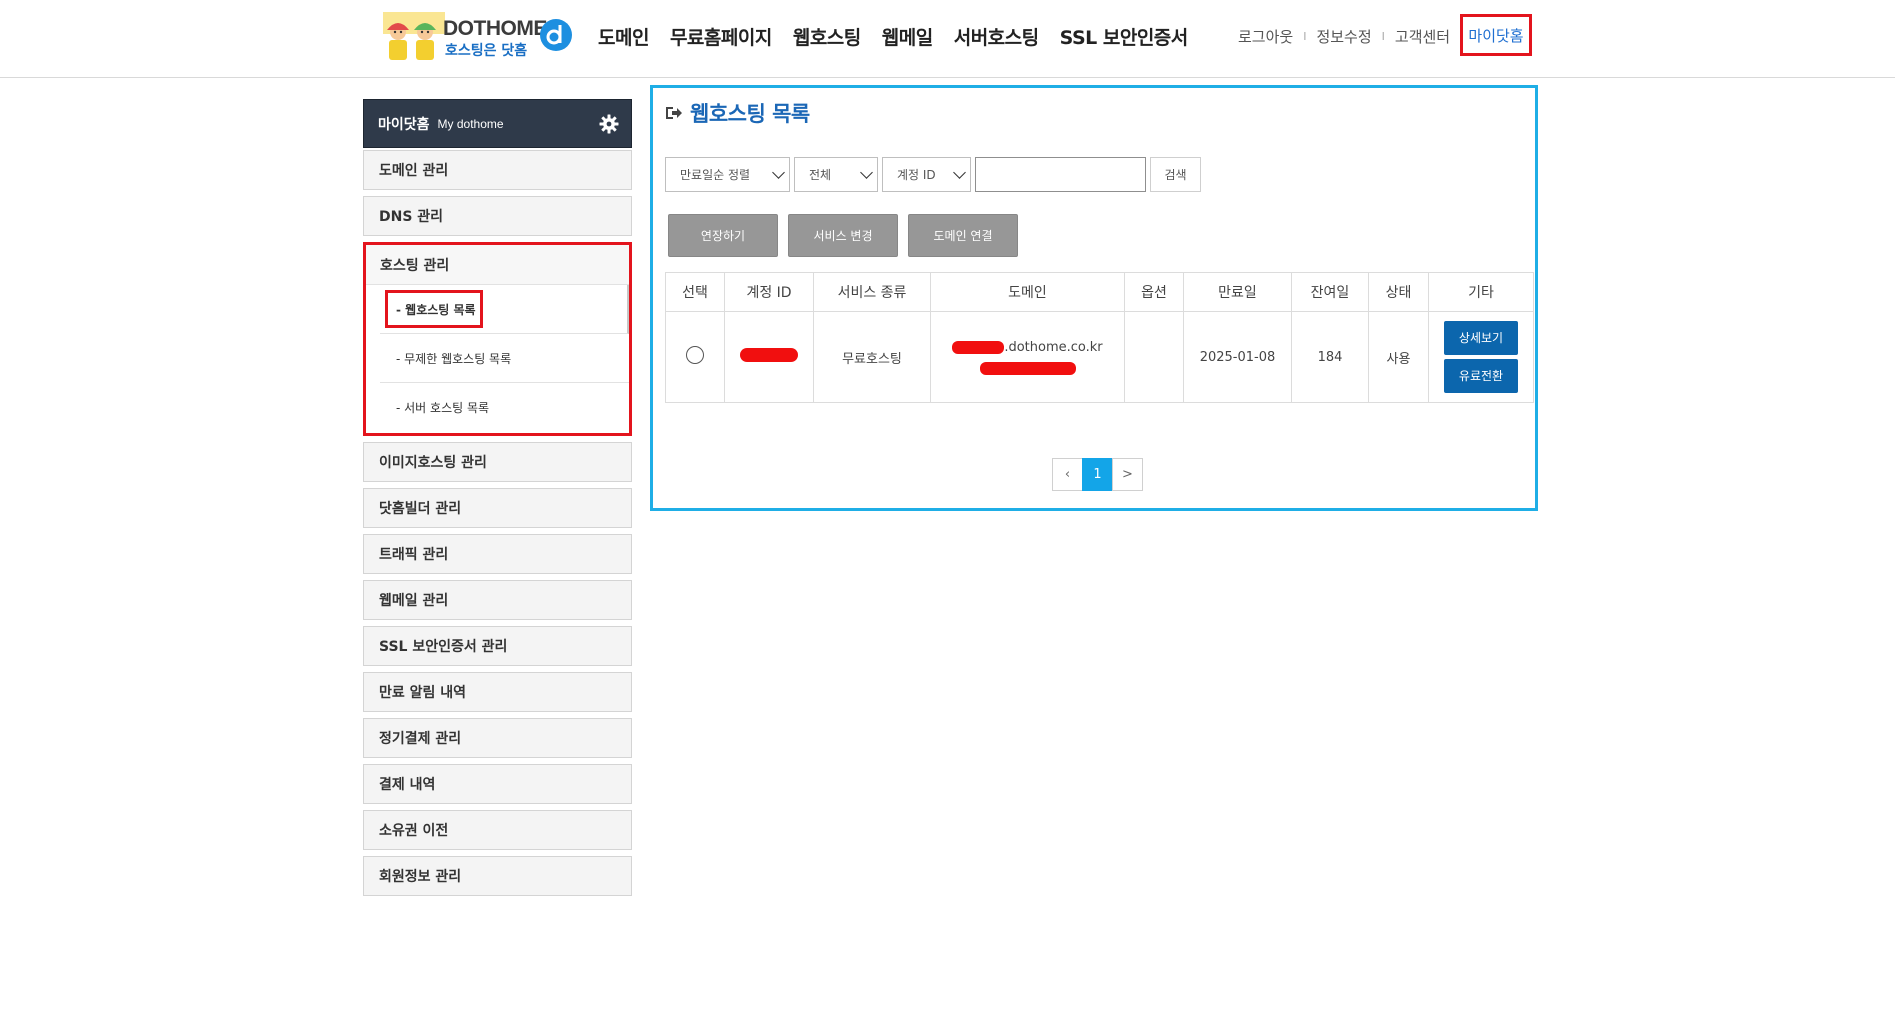 The image size is (1895, 1026). I want to click on nav-server-hosting: 서버호스팅, so click(996, 36).